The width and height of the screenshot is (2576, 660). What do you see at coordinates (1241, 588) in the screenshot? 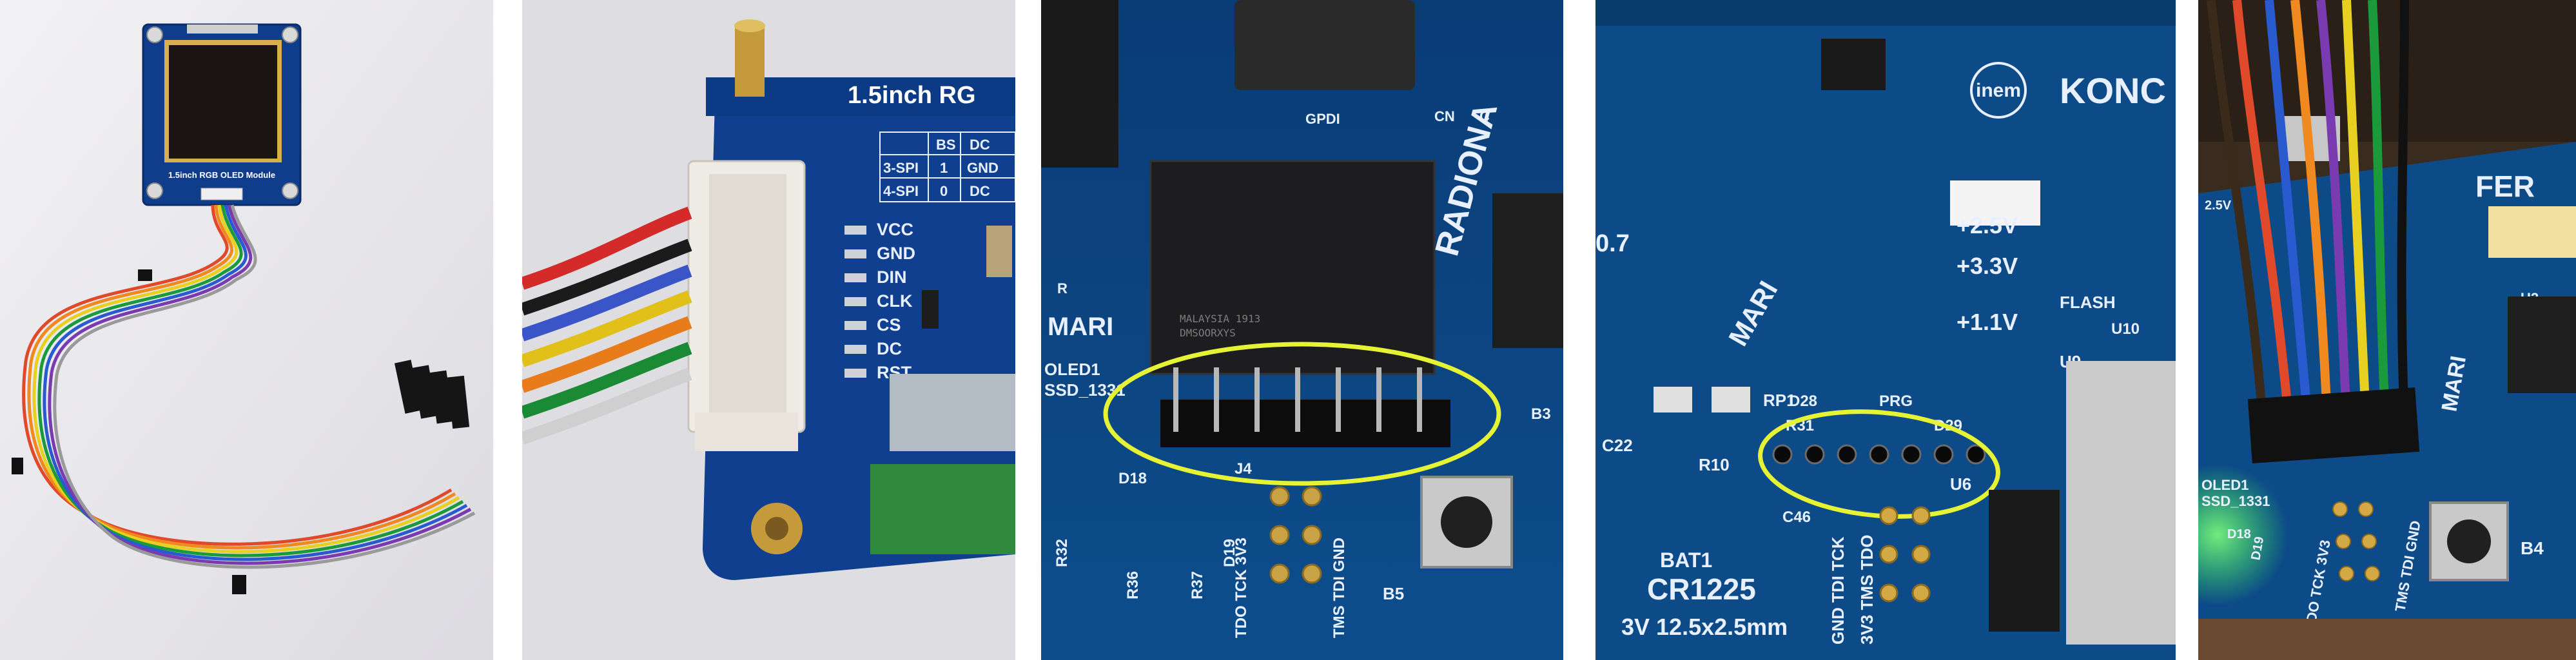
I see `jtag-row1: TDO TCK 3V3` at bounding box center [1241, 588].